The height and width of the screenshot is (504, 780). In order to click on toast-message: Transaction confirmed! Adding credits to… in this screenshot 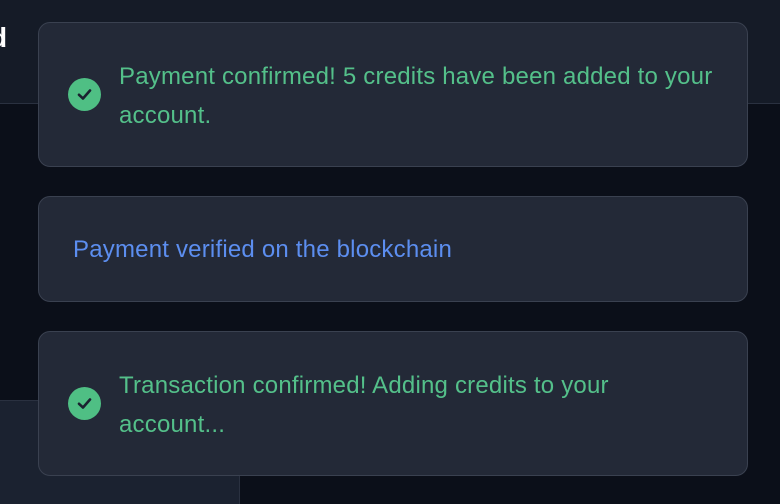, I will do `click(364, 405)`.